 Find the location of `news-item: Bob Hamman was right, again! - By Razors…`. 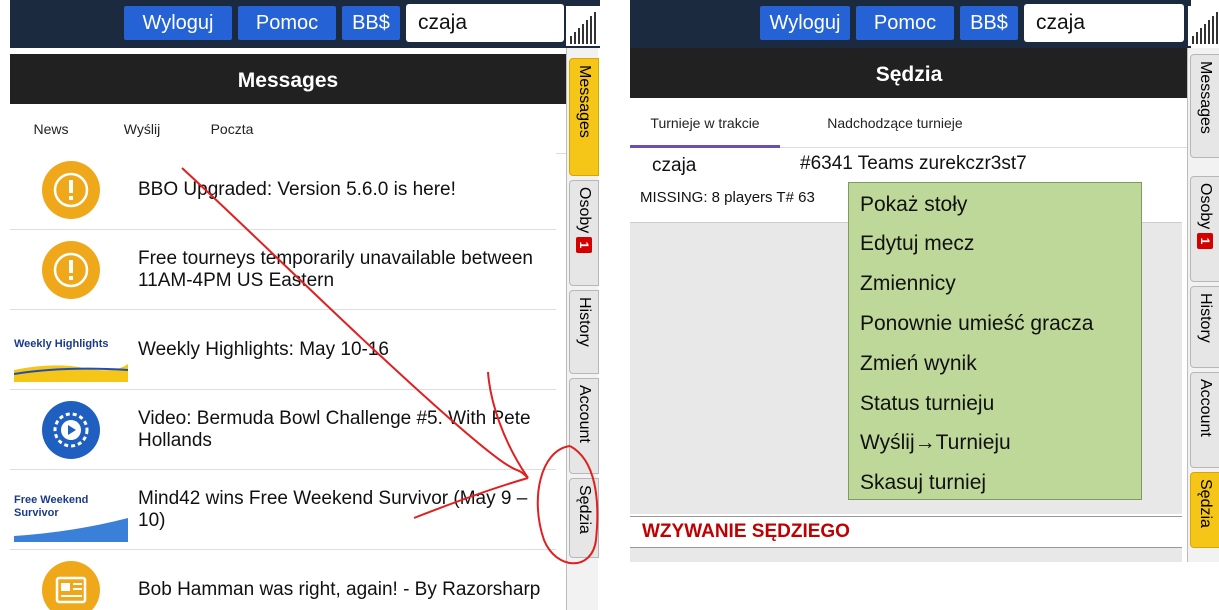

news-item: Bob Hamman was right, again! - By Razors… is located at coordinates (283, 580).